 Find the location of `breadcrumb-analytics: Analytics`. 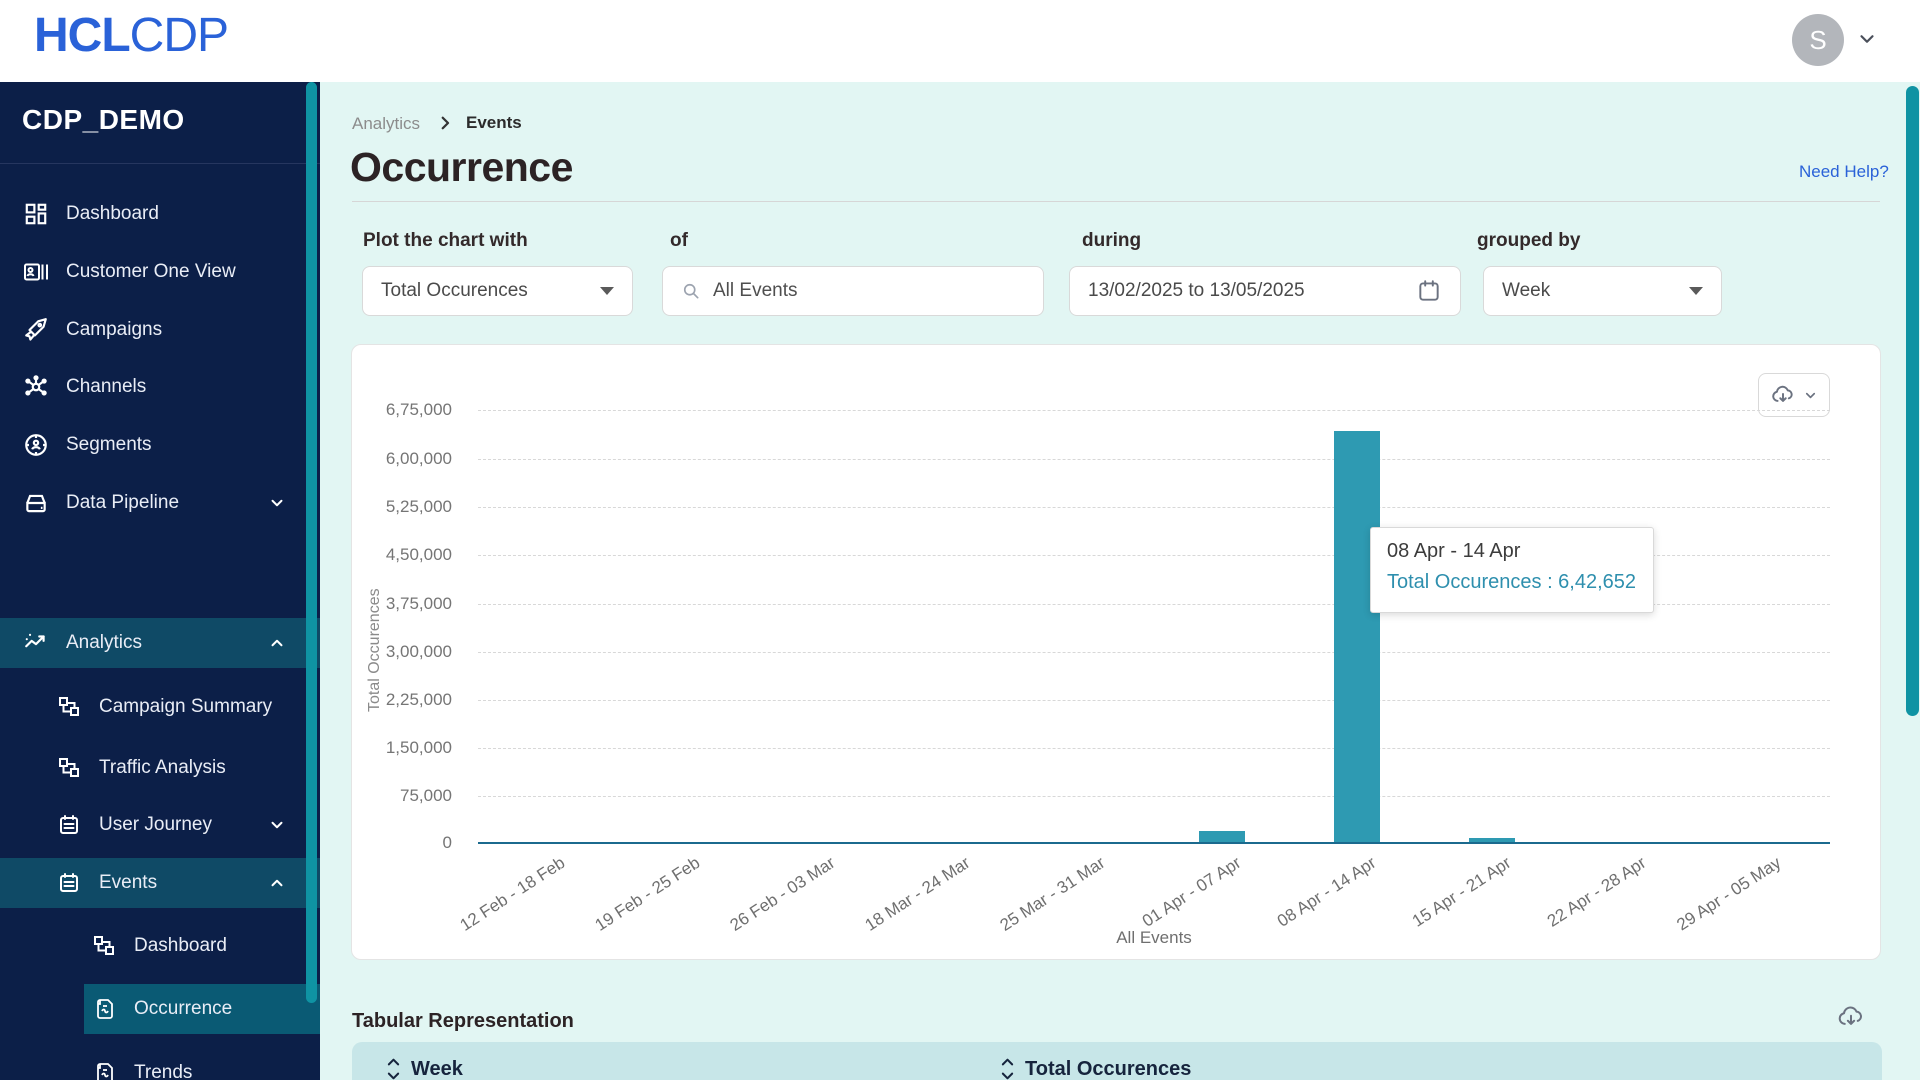

breadcrumb-analytics: Analytics is located at coordinates (386, 124).